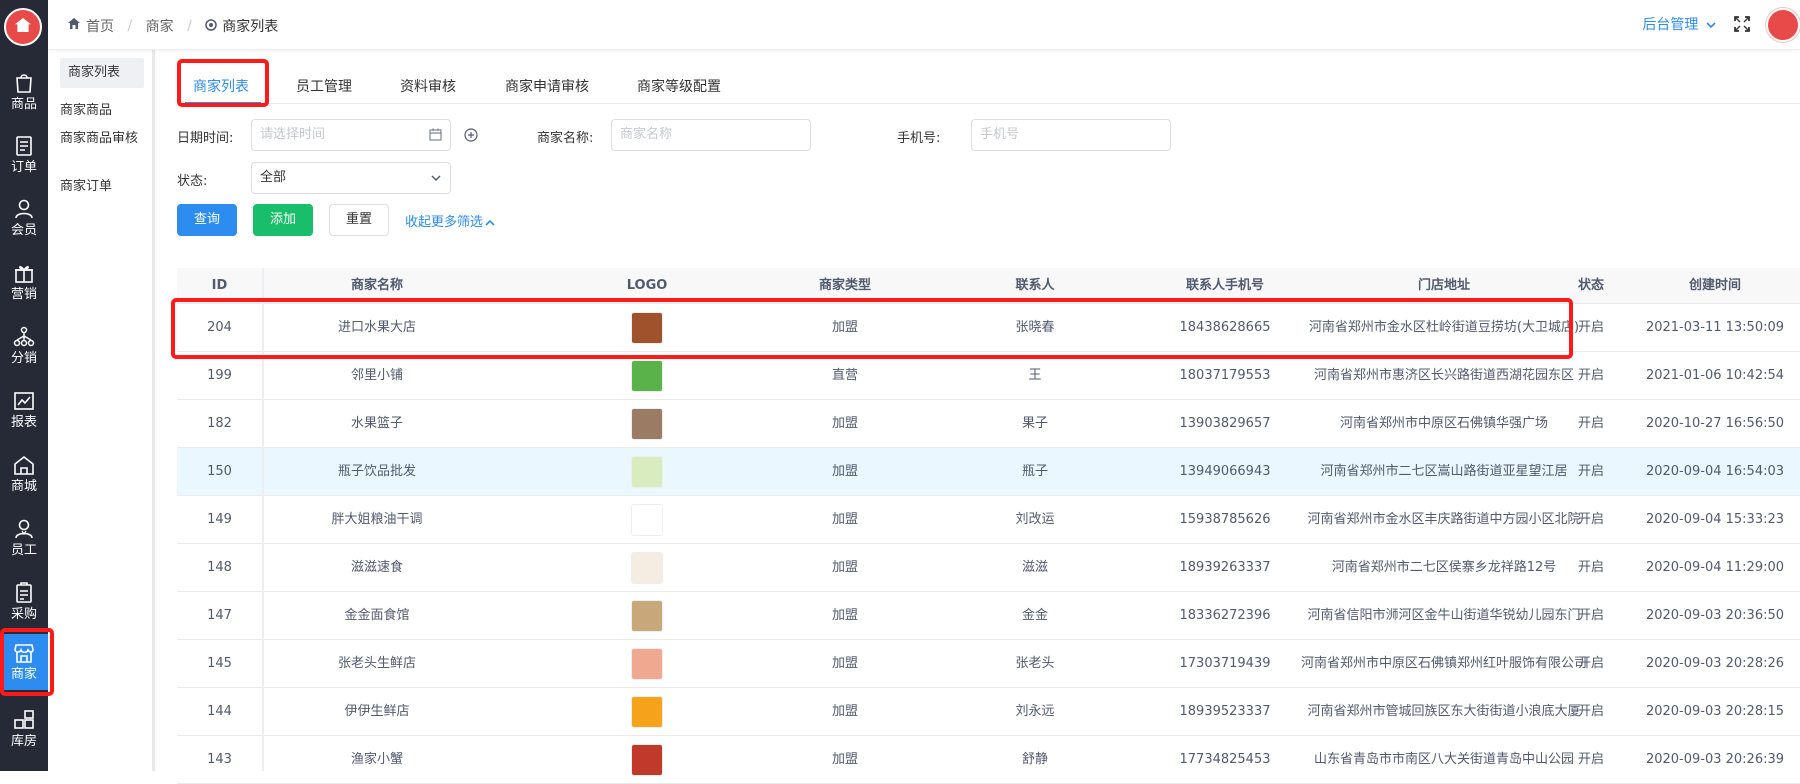 This screenshot has width=1800, height=784. I want to click on merchant-tabs: 商家列表 员工管理 资料审核 商家申请审核 商家等级配置, so click(988, 84).